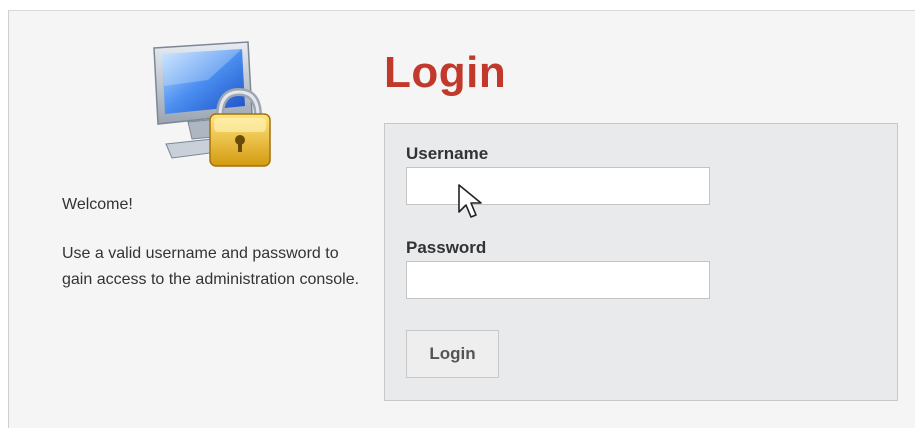 This screenshot has width=915, height=428. What do you see at coordinates (558, 186) in the screenshot?
I see `username-input` at bounding box center [558, 186].